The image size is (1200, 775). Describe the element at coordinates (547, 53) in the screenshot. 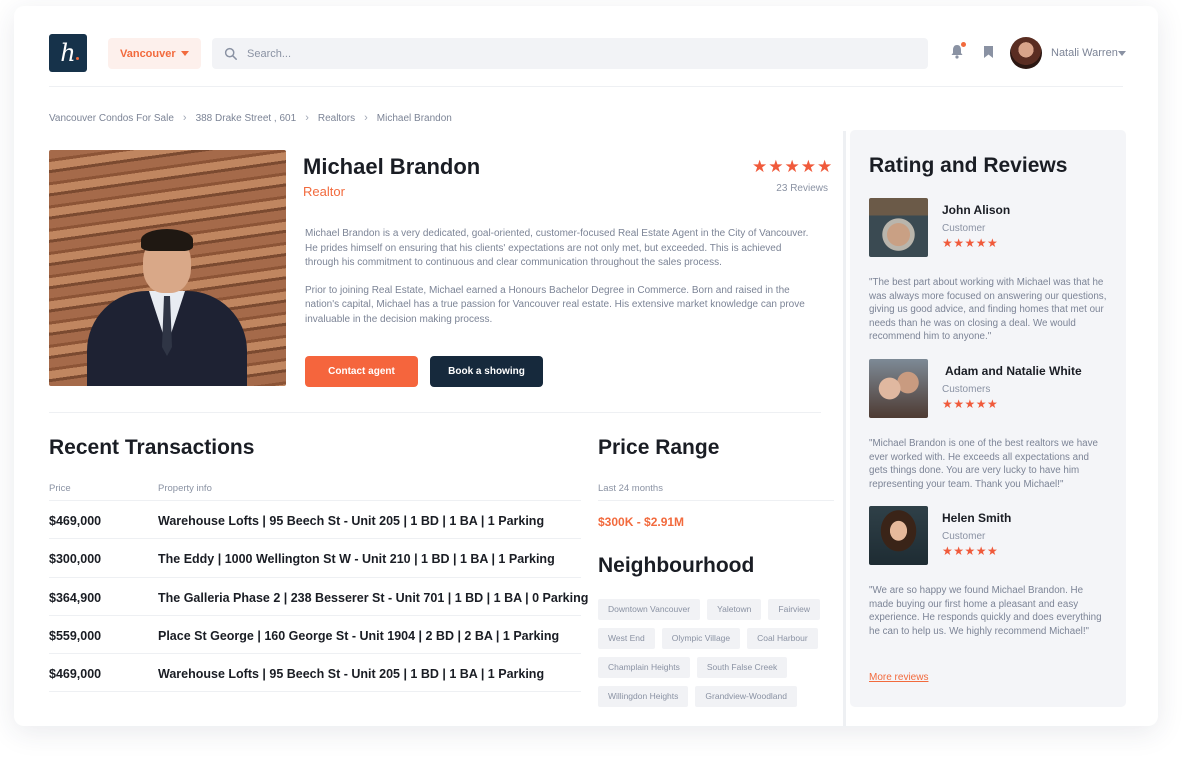

I see `search-input` at that location.